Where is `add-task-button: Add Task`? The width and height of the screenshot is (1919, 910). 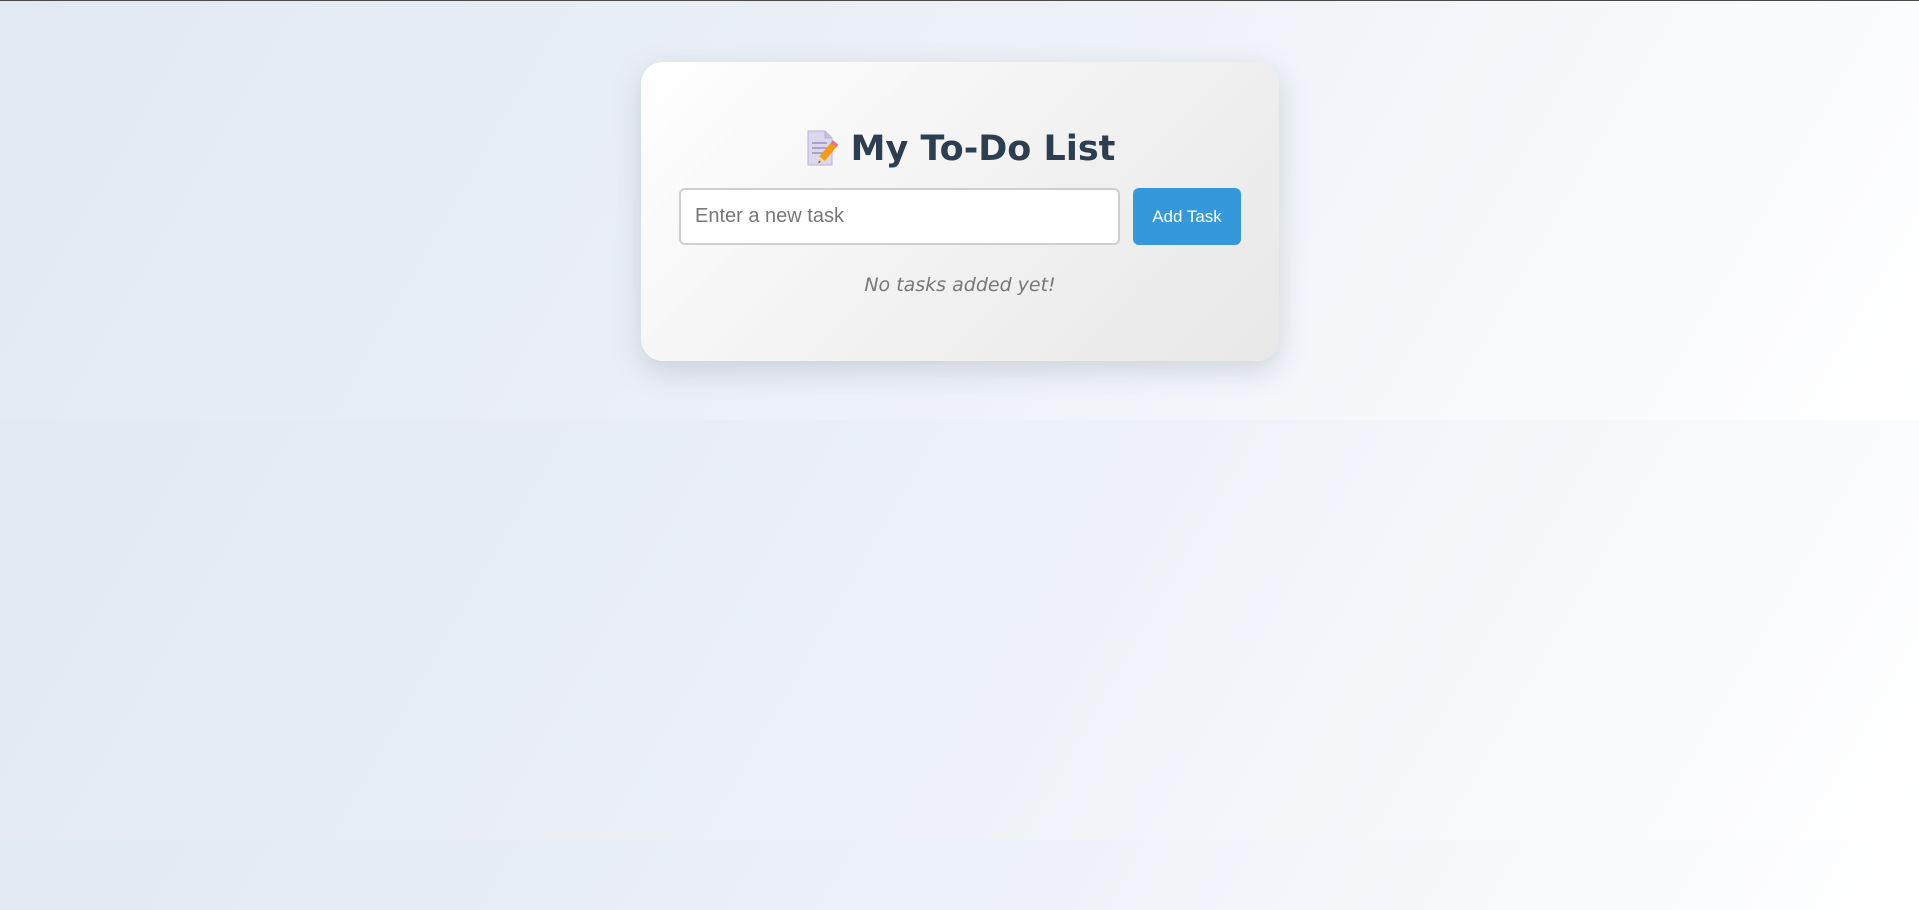 add-task-button: Add Task is located at coordinates (1187, 216).